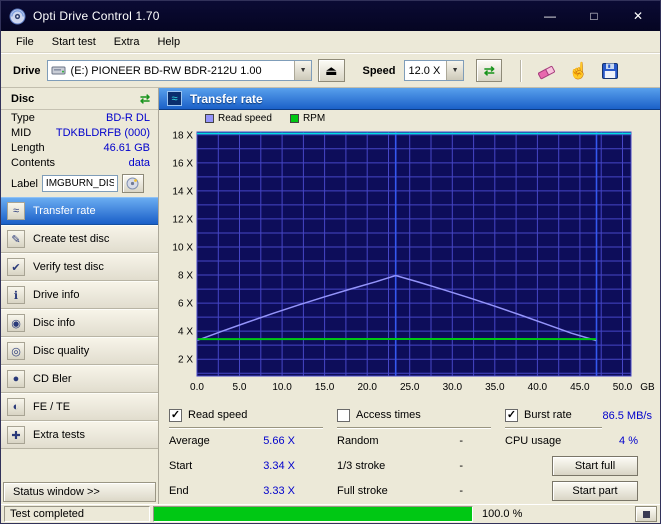  Describe the element at coordinates (16, 379) in the screenshot. I see `cd-bler-icon: ●` at that location.